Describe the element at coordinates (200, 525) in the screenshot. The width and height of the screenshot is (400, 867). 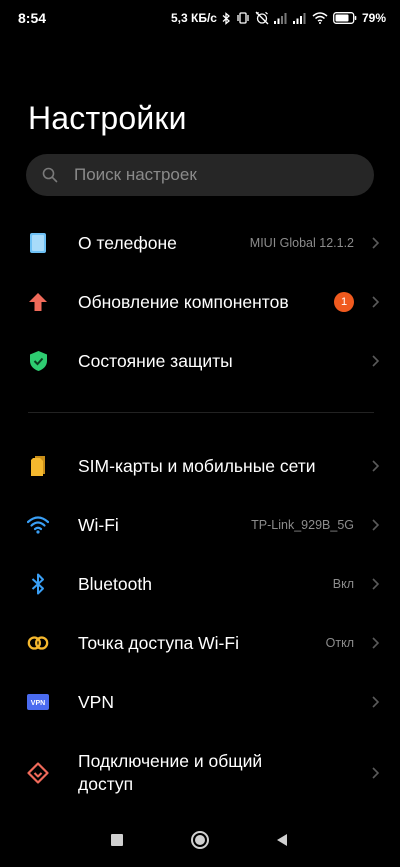
I see `settings-item-wifi: Wi-Fi TP-Link_929B_5G` at that location.